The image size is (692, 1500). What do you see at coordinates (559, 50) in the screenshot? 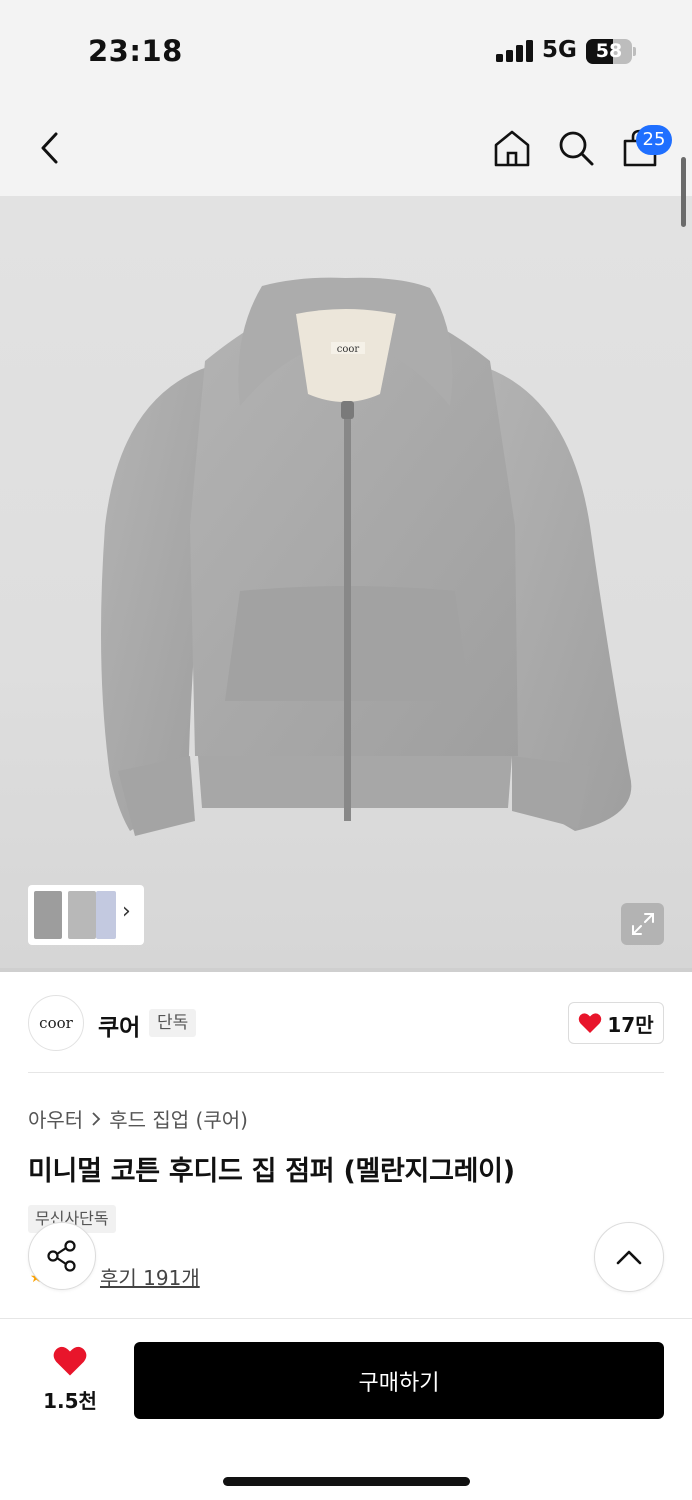
I see `network-type: 5G` at bounding box center [559, 50].